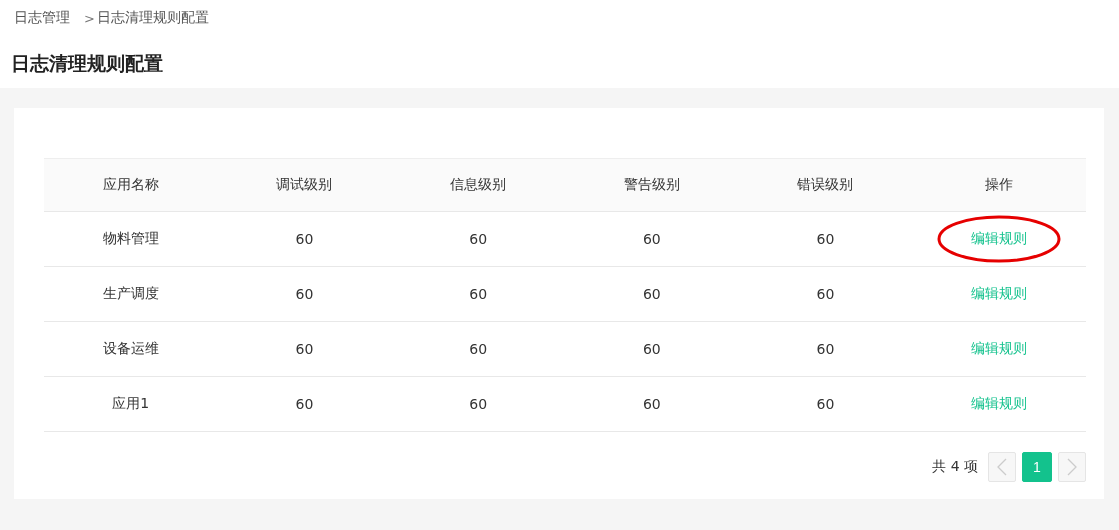 This screenshot has height=530, width=1119. I want to click on chevron-left-icon, so click(1002, 467).